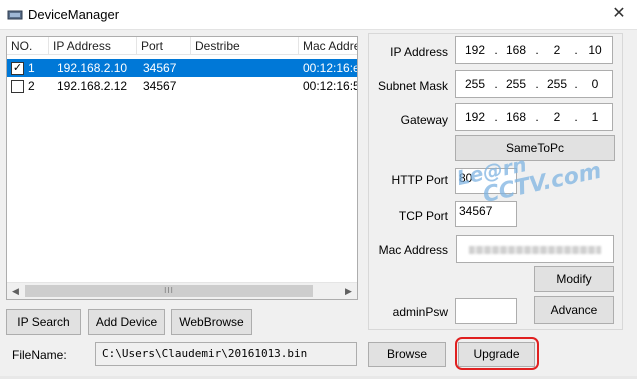  What do you see at coordinates (407, 354) in the screenshot?
I see `browse-button: Browse` at bounding box center [407, 354].